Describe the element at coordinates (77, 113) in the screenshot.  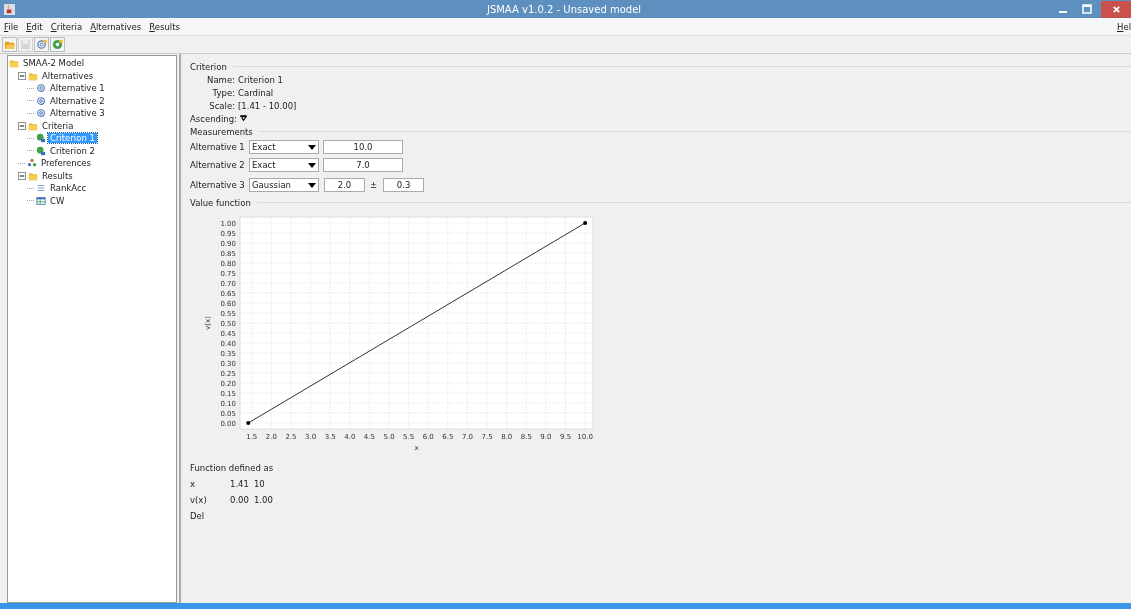
I see `tree-item: Alternative 3` at that location.